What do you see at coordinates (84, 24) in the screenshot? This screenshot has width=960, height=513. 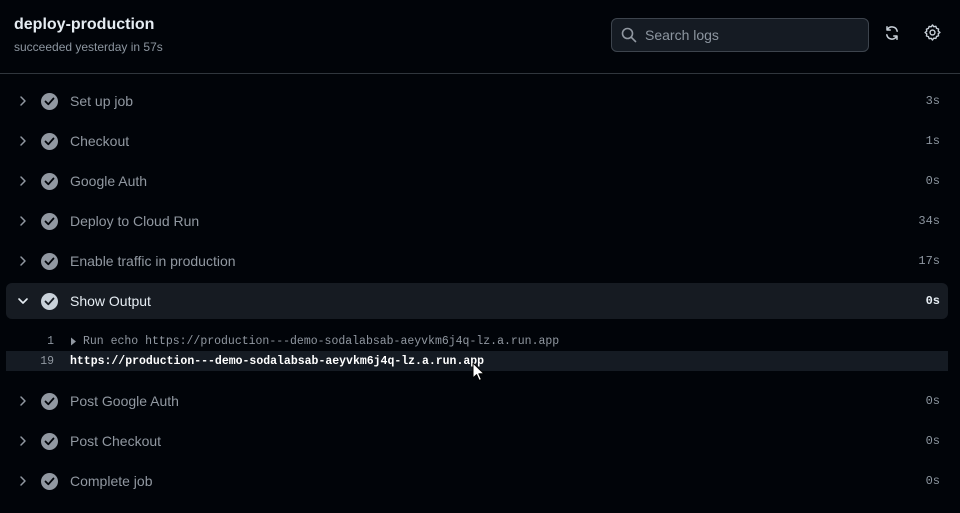 I see `job-title: deploy-production` at bounding box center [84, 24].